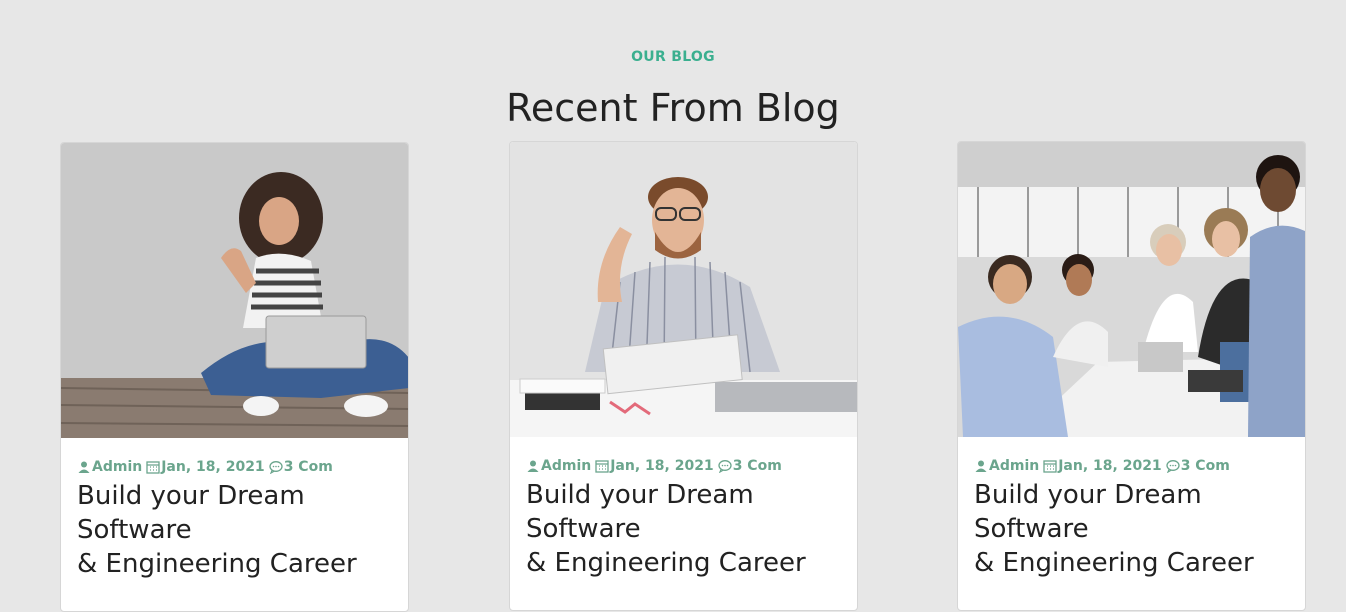 The width and height of the screenshot is (1346, 612). I want to click on section-title: Recent From Blog, so click(673, 108).